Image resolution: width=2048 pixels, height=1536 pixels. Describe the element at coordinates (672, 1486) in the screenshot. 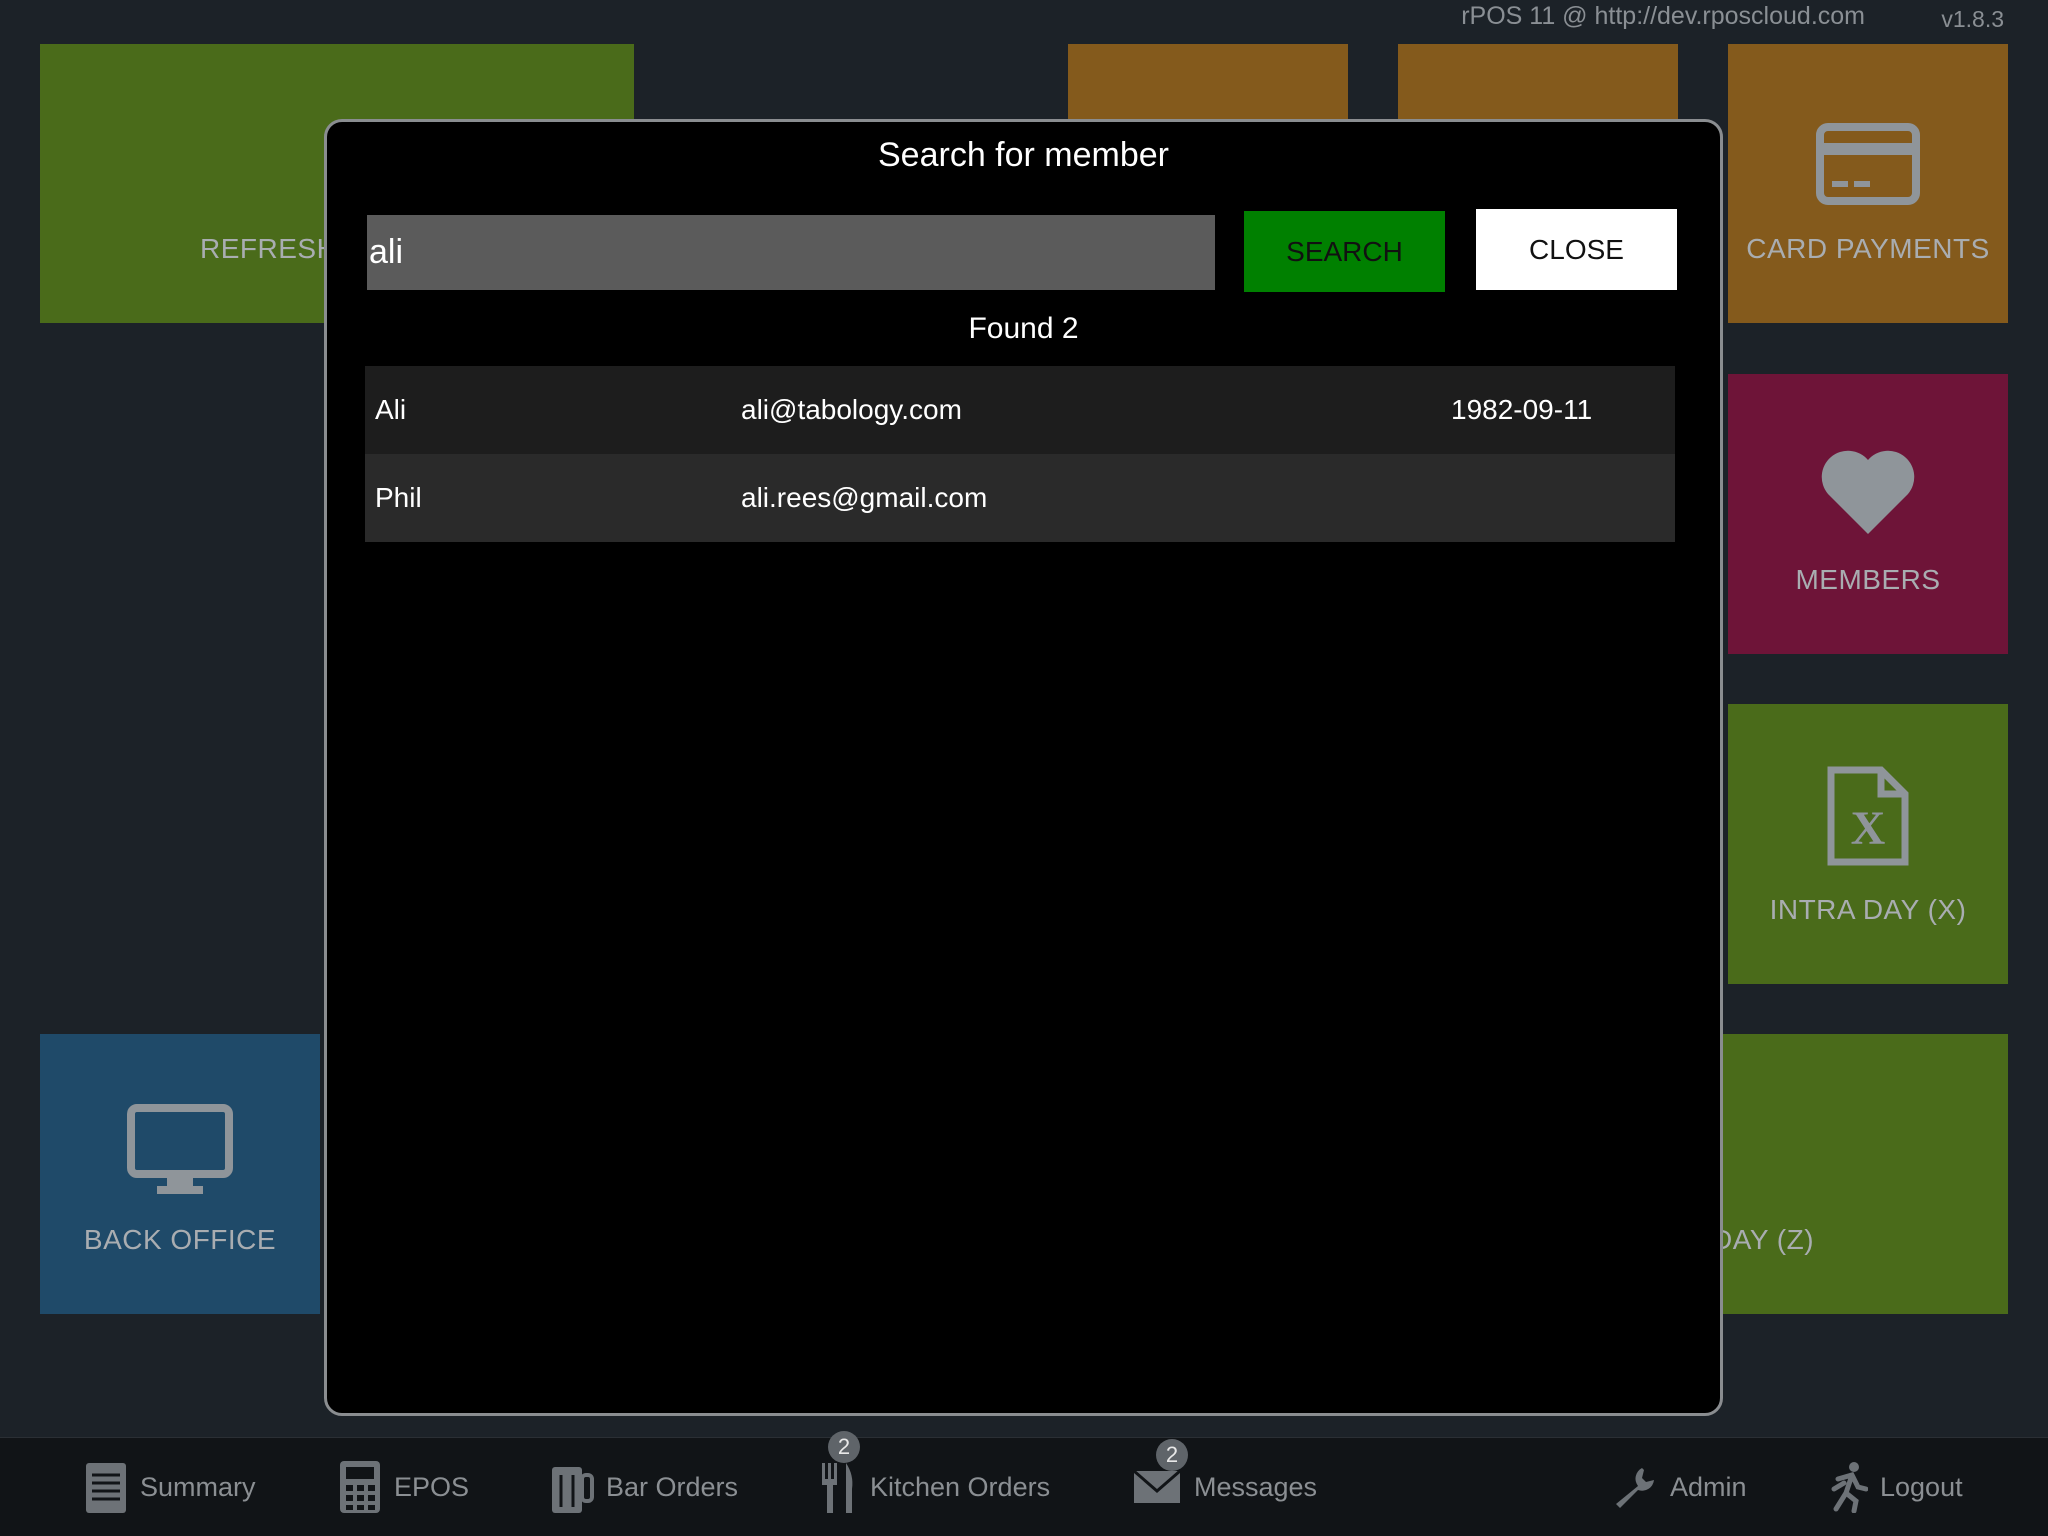

I see `nav-bar-orders-label: Bar Orders` at that location.